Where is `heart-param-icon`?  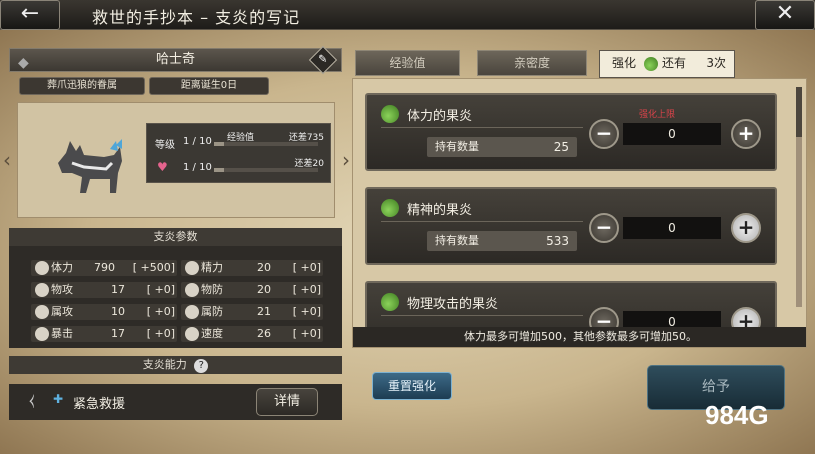 heart-param-icon is located at coordinates (42, 268).